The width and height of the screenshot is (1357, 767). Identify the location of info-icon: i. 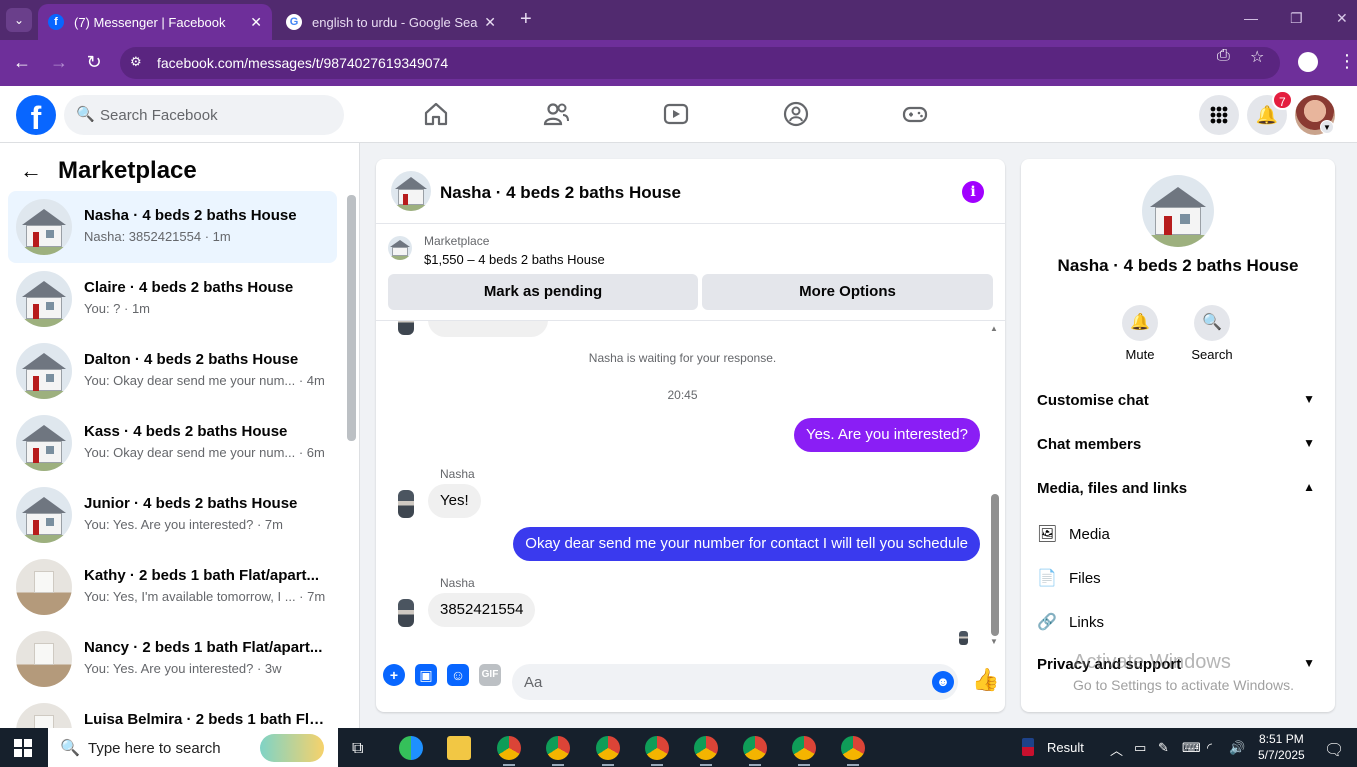
(973, 192).